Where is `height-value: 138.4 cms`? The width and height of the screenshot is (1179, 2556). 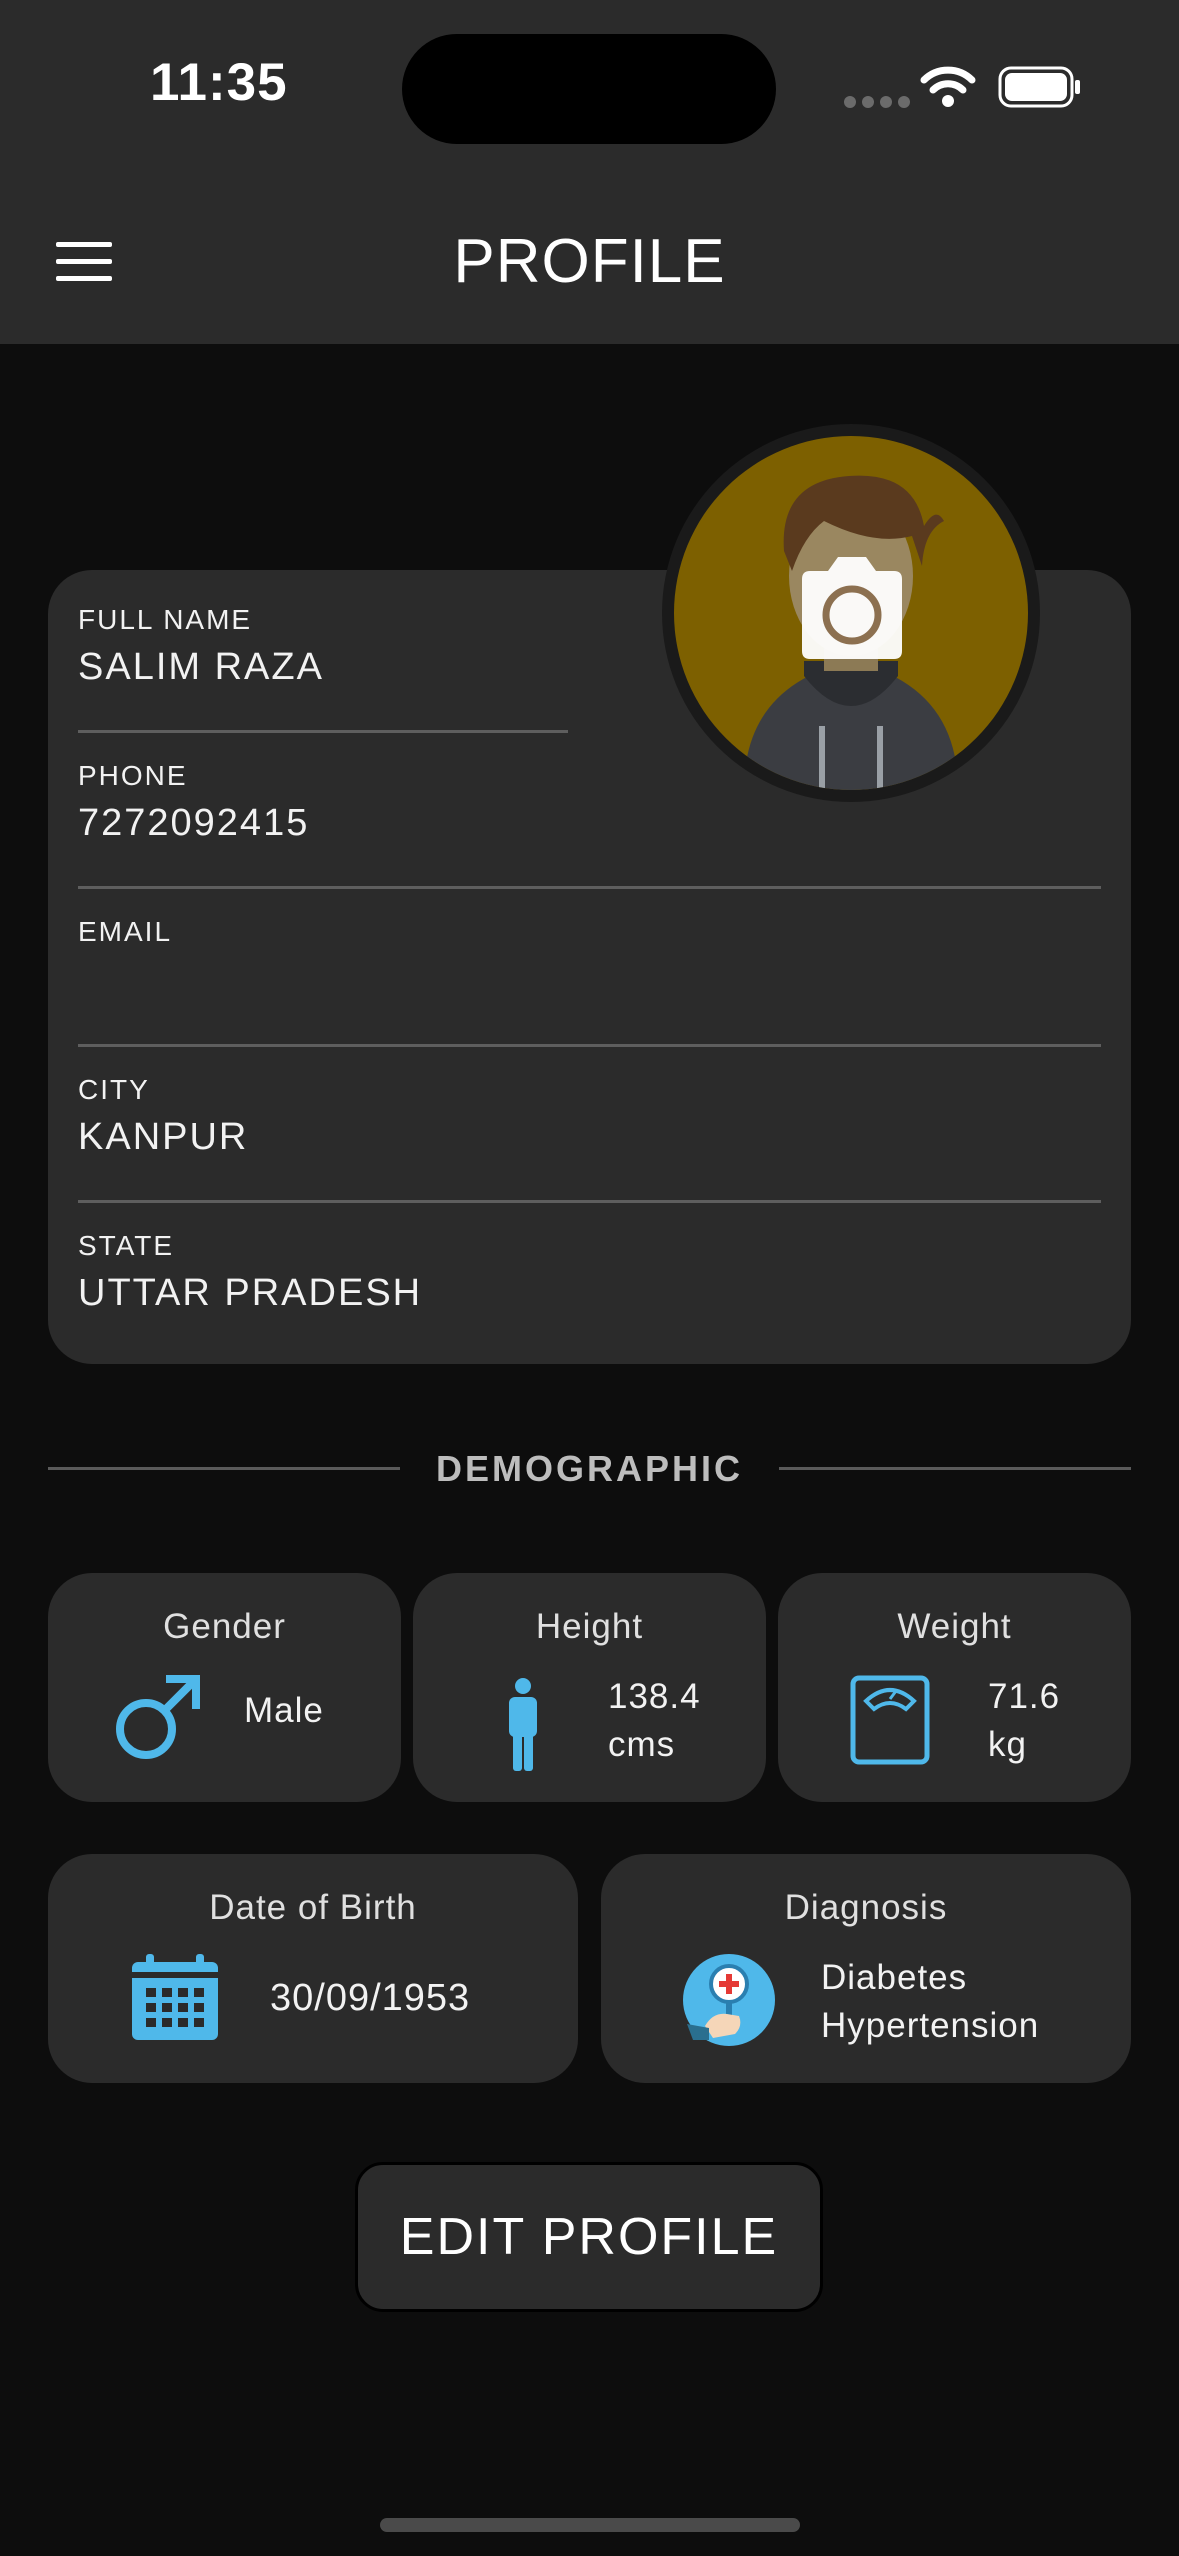 height-value: 138.4 cms is located at coordinates (654, 1721).